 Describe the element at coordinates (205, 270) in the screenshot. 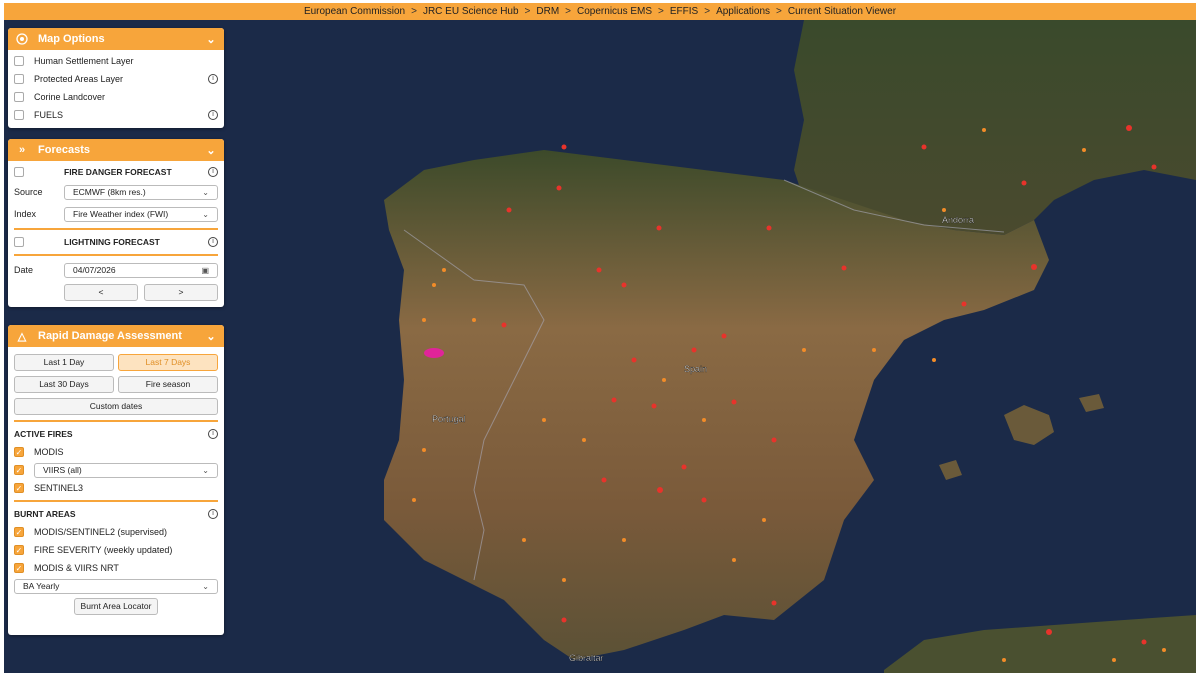

I see `calendar-icon: ▣` at that location.